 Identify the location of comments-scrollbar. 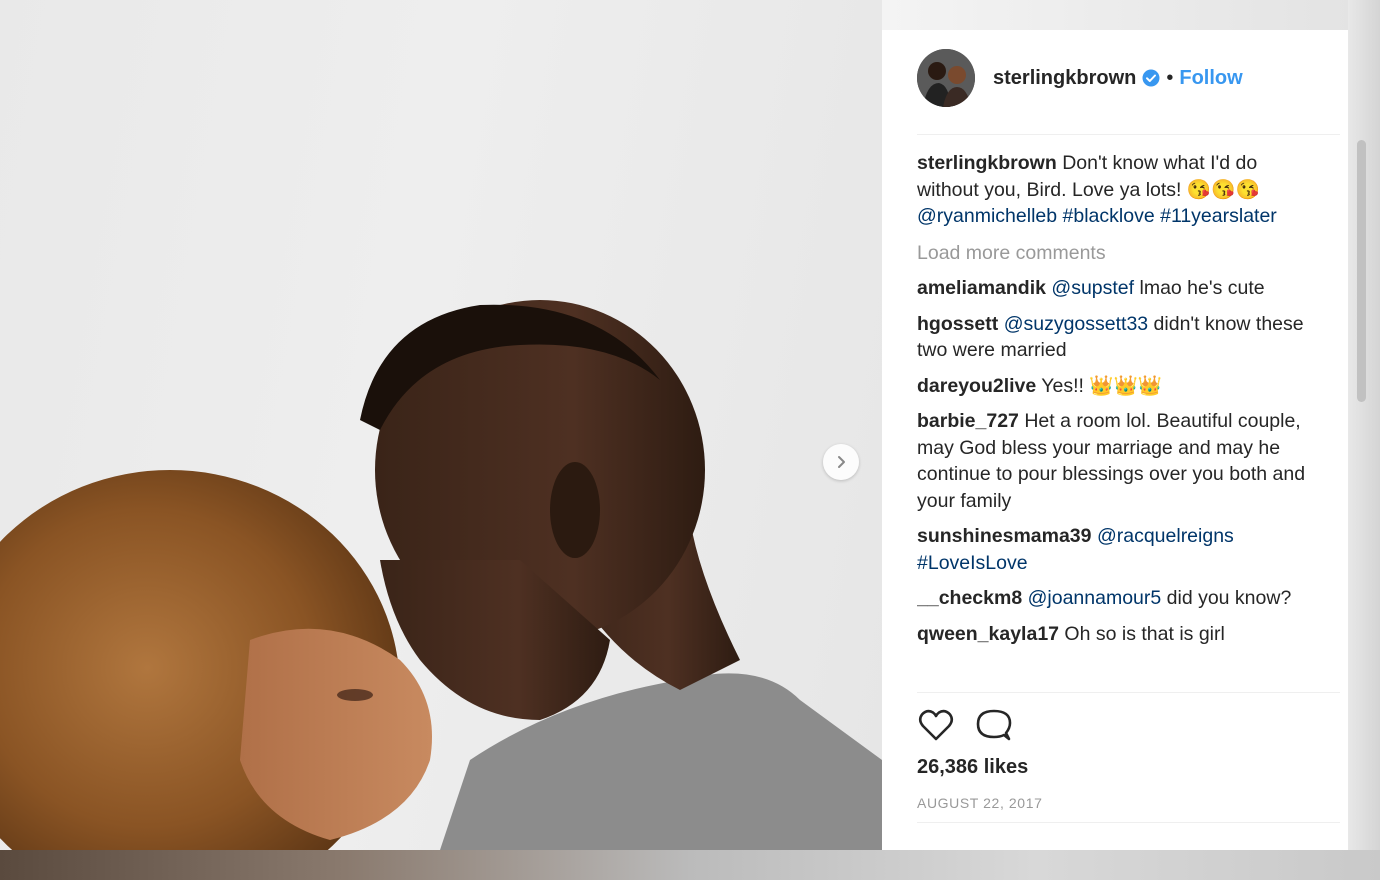
(1361, 414).